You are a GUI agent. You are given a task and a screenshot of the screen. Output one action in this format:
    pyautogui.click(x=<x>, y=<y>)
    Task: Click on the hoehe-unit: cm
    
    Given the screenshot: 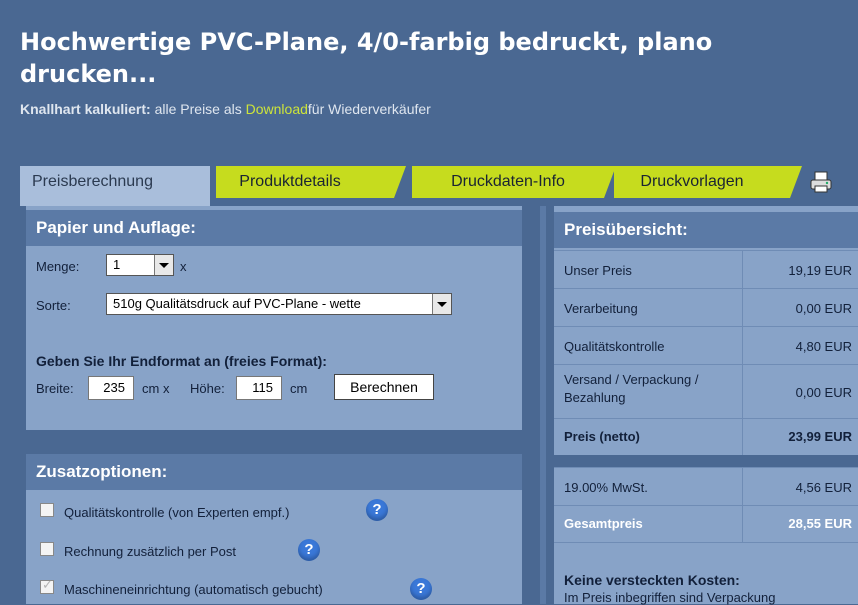 What is the action you would take?
    pyautogui.click(x=299, y=388)
    